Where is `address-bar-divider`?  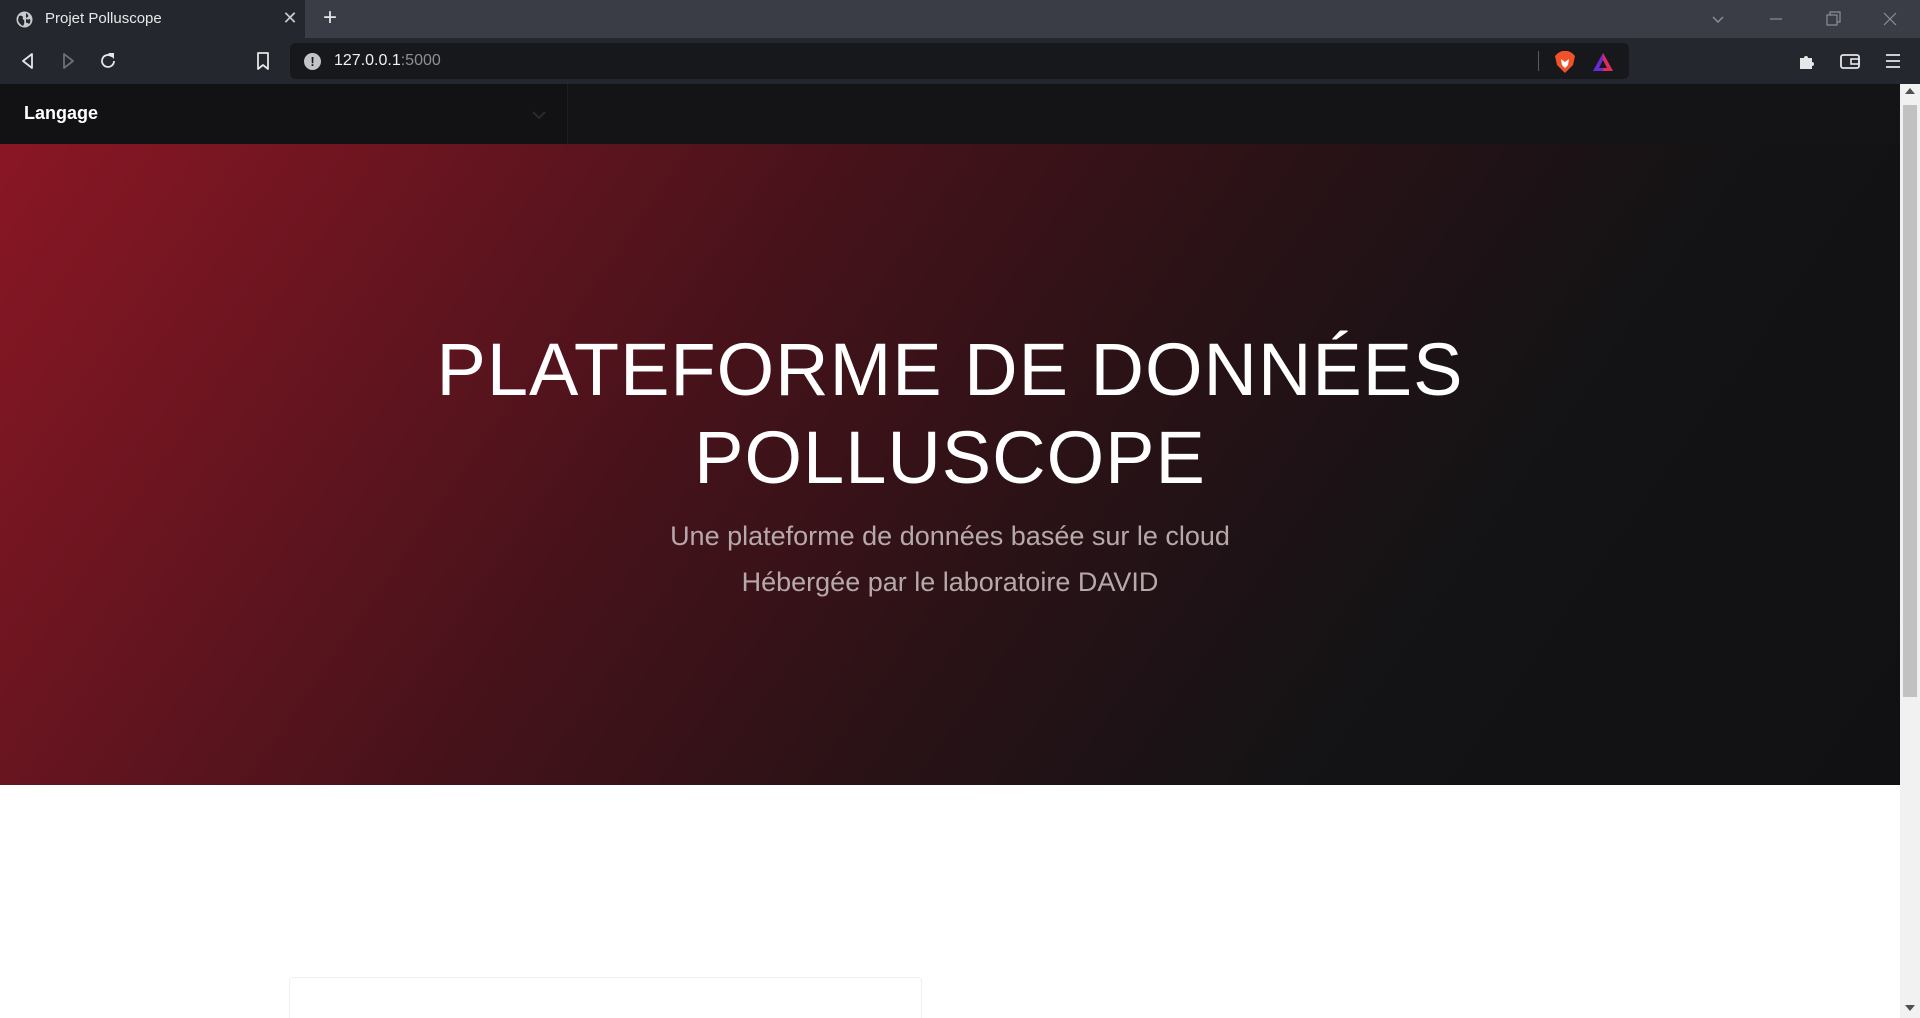
address-bar-divider is located at coordinates (1538, 61).